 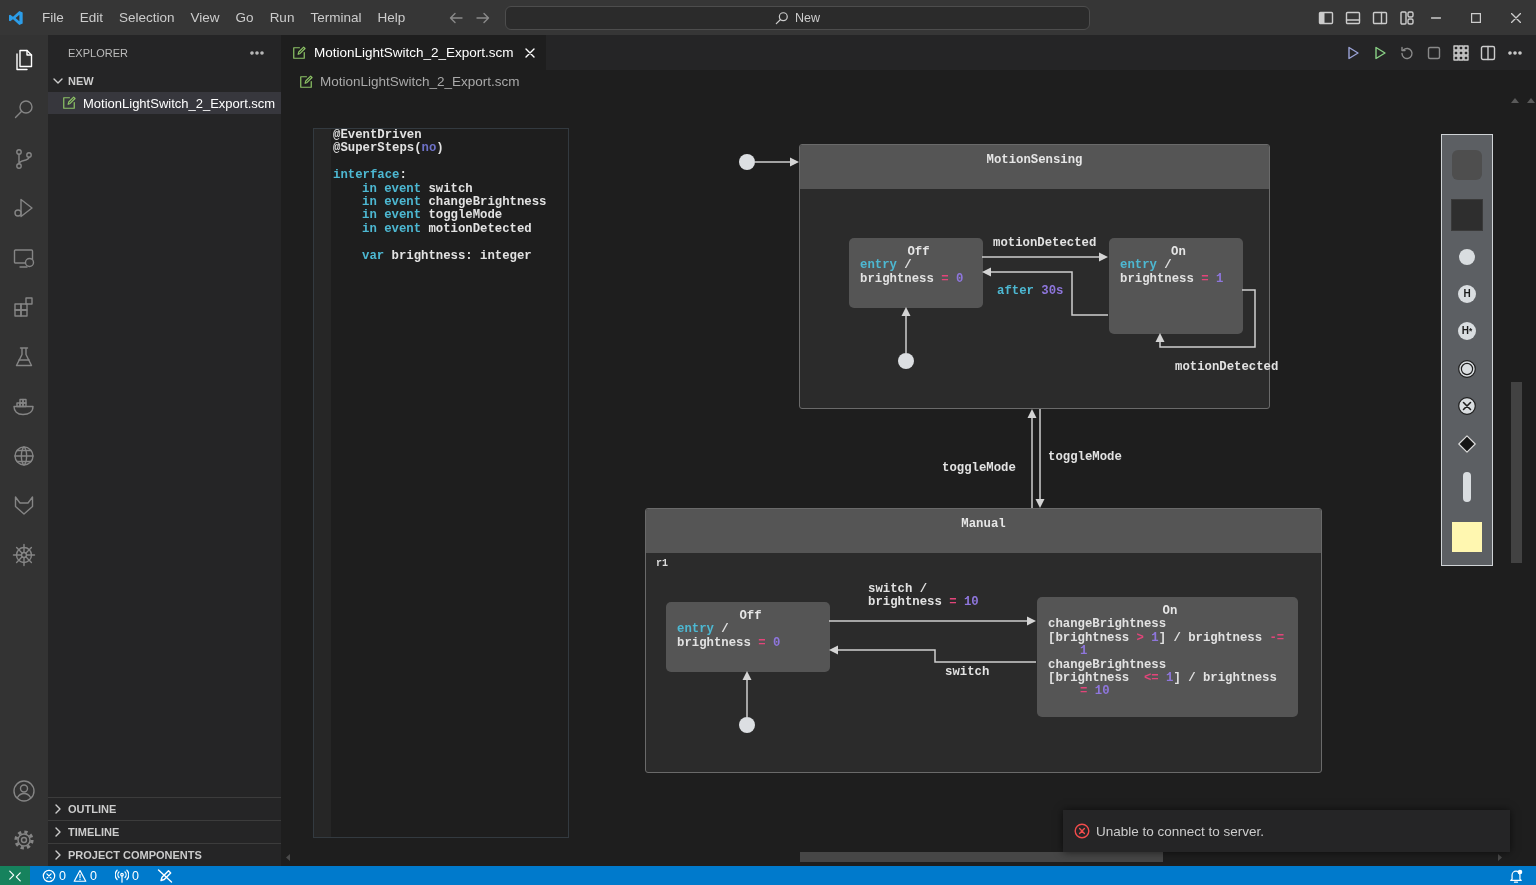 What do you see at coordinates (24, 554) in the screenshot?
I see `ship-wheel-icon` at bounding box center [24, 554].